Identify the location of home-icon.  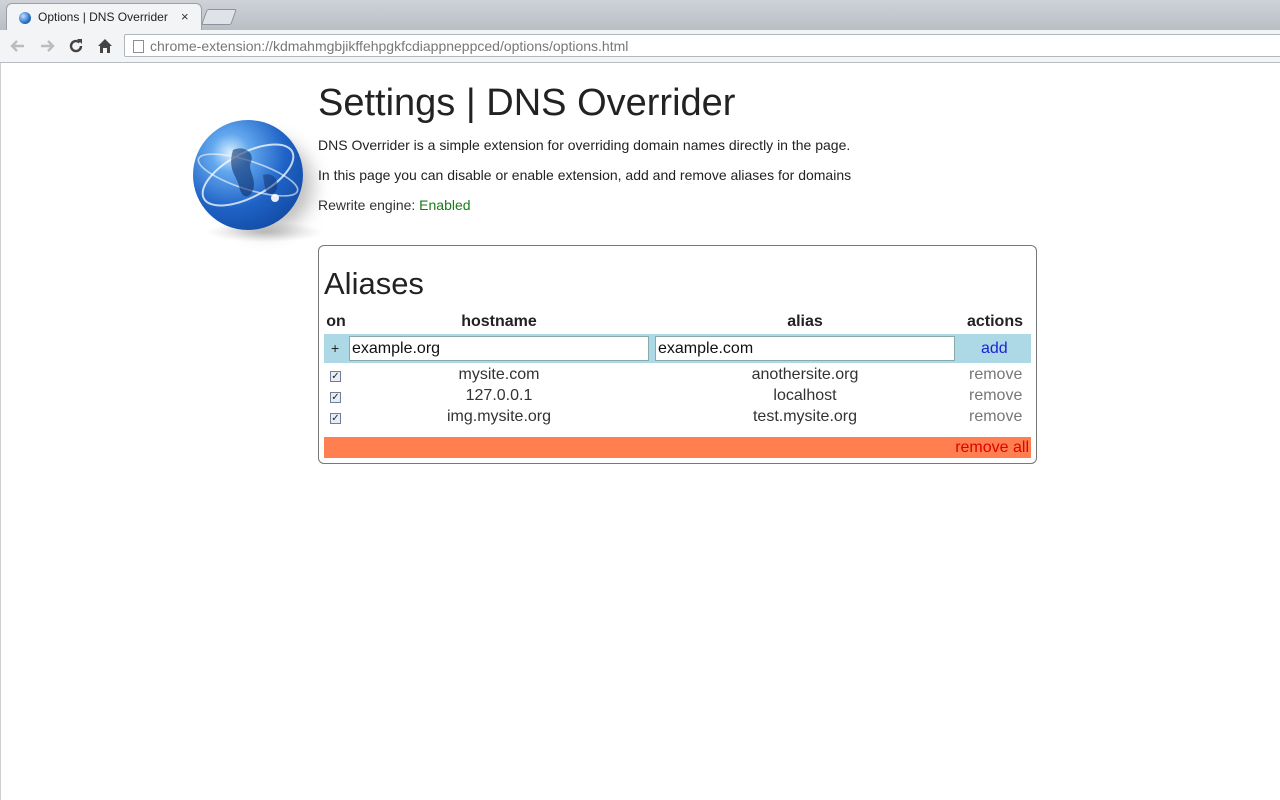
(105, 46).